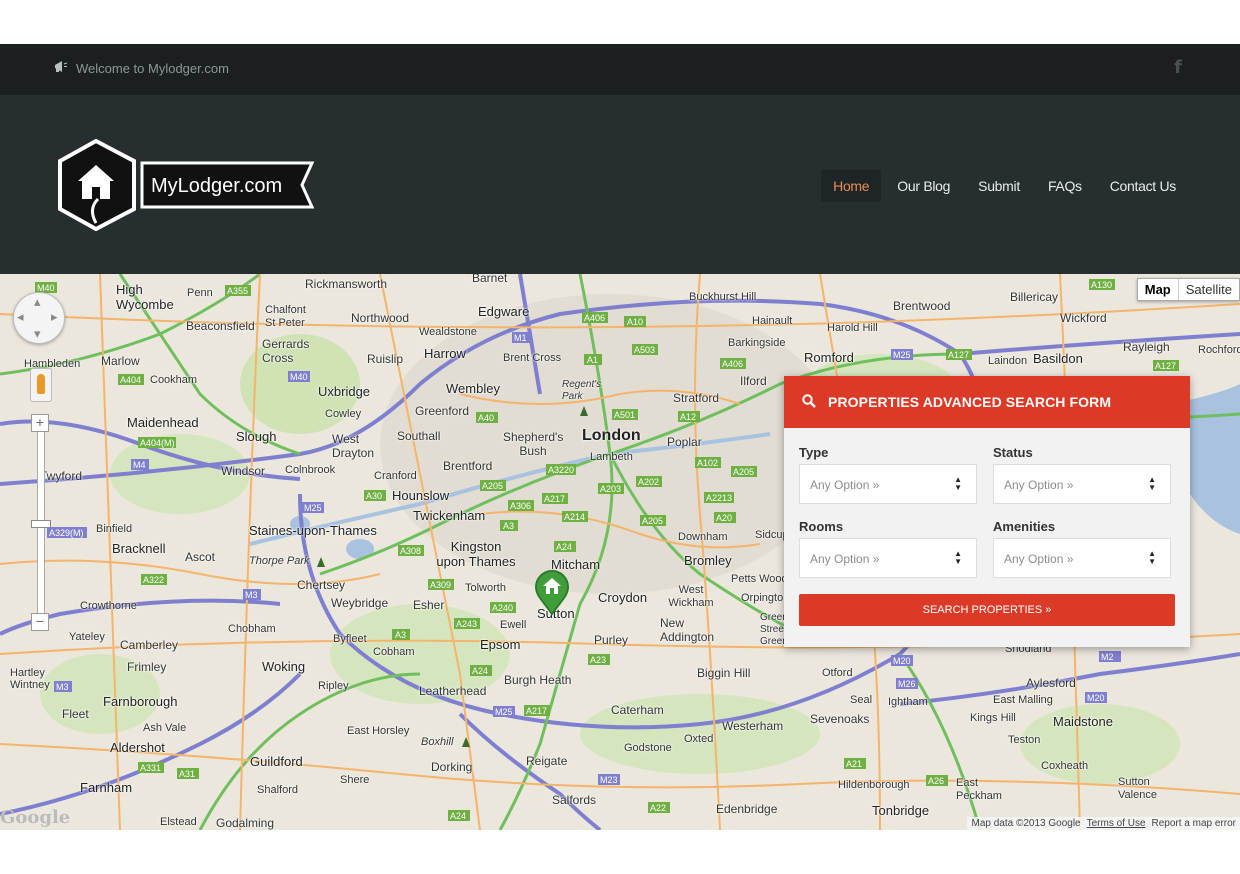 The height and width of the screenshot is (874, 1240). Describe the element at coordinates (1209, 289) in the screenshot. I see `map-type-satellite-button: Satellite` at that location.